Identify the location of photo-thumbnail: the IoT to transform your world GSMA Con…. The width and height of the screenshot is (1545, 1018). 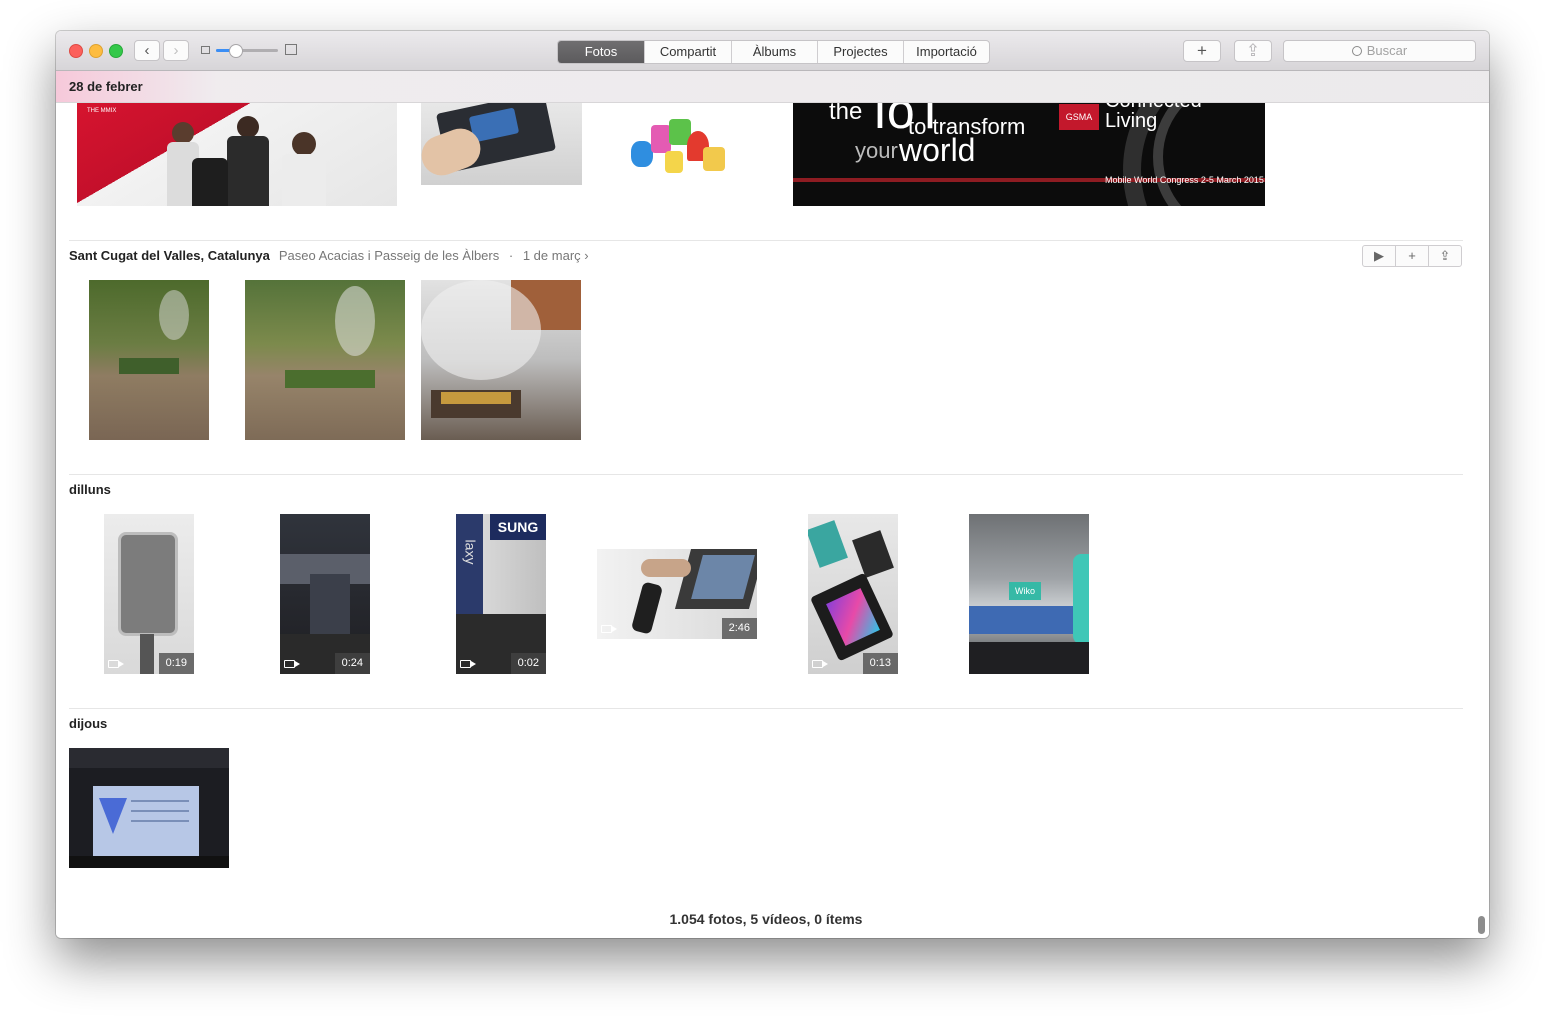
(1029, 154).